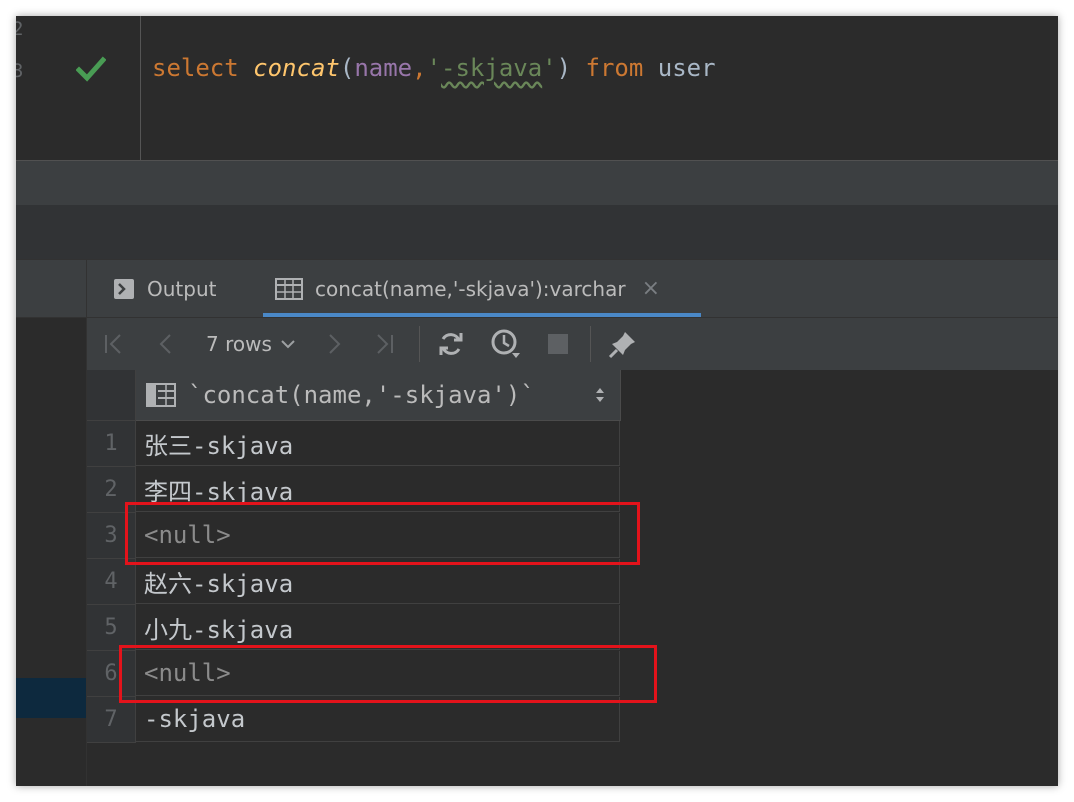 The image size is (1074, 802). Describe the element at coordinates (195, 68) in the screenshot. I see `keyword-select: select` at that location.